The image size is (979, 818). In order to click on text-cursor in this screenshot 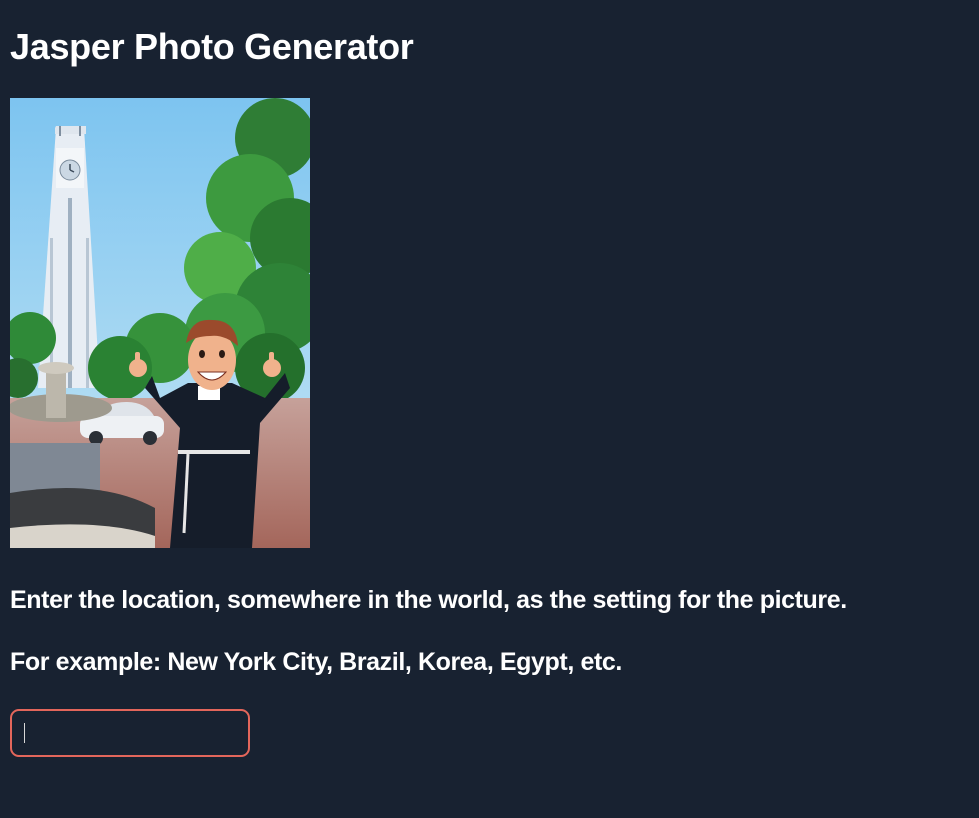, I will do `click(24, 733)`.